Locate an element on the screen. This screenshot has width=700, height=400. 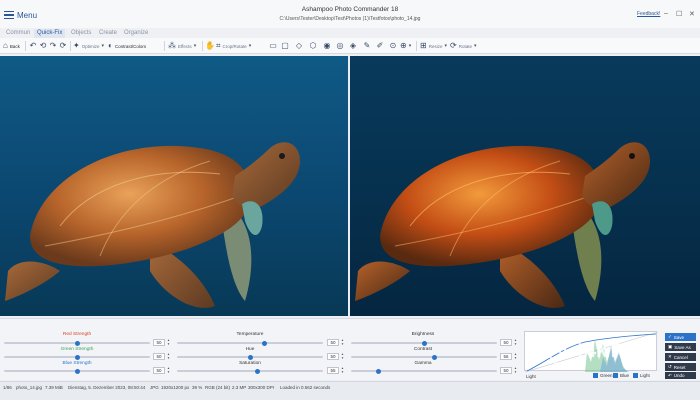
target-button: ⊙ is located at coordinates (393, 46).